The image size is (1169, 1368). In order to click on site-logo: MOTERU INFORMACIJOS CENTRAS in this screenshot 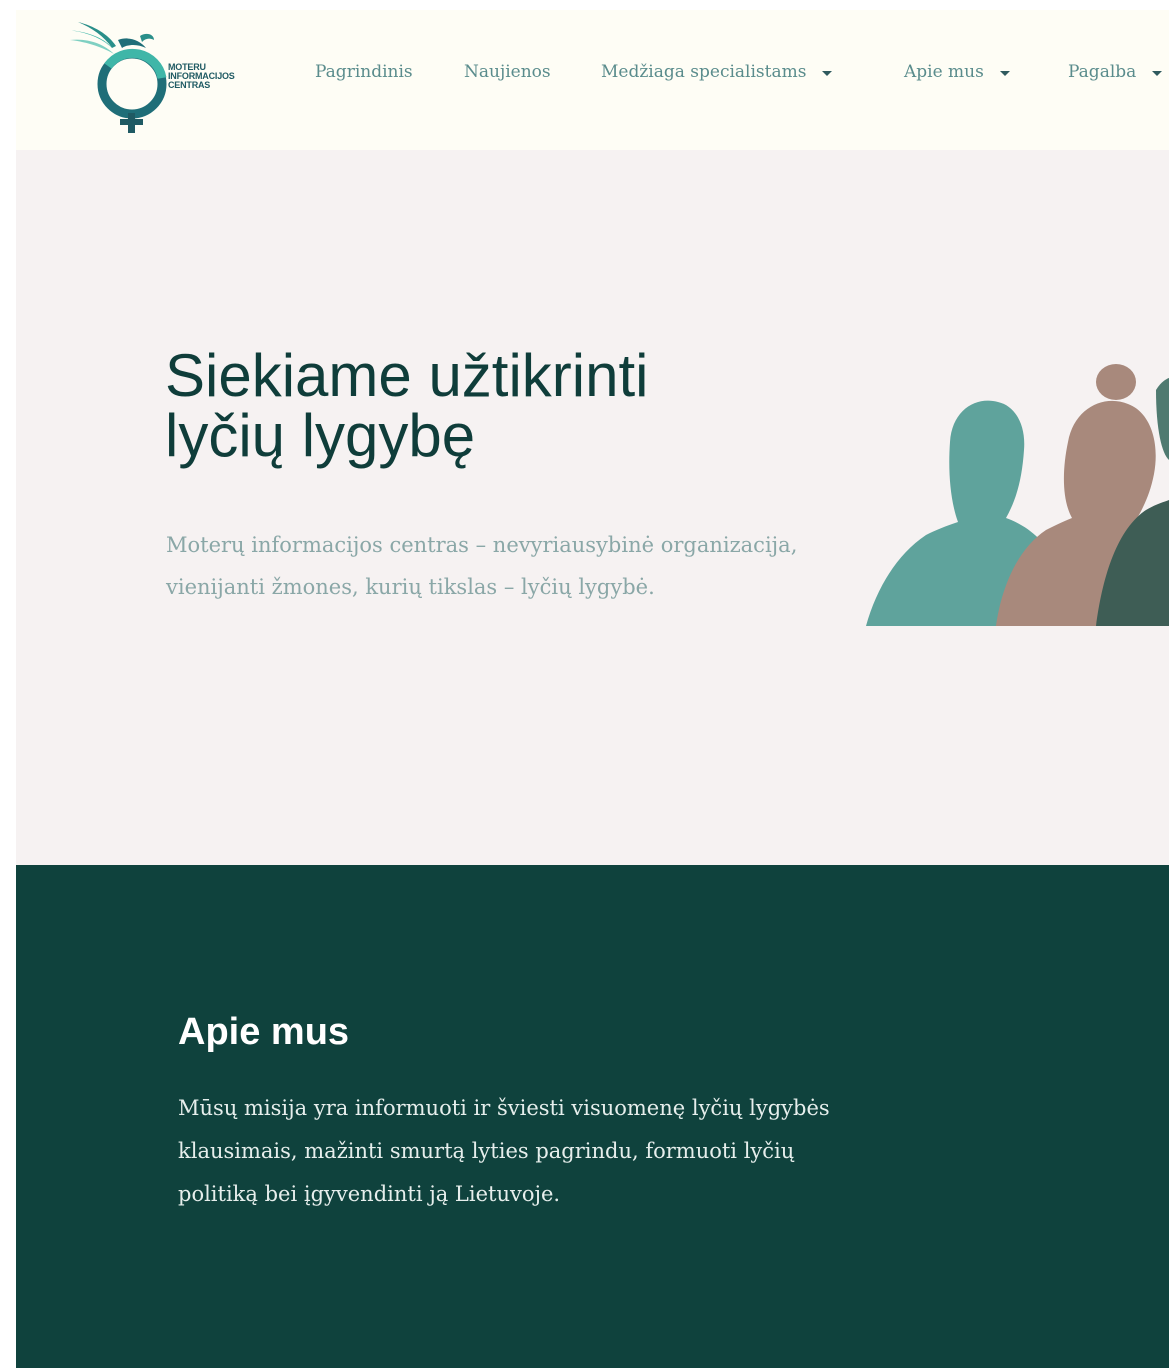, I will do `click(173, 75)`.